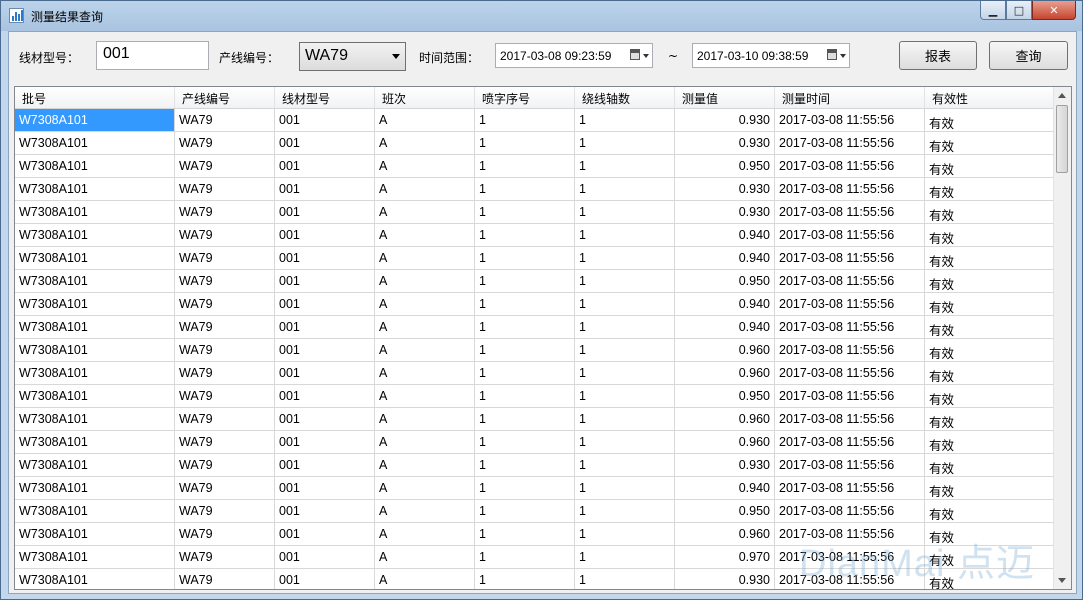 This screenshot has width=1083, height=600. I want to click on calendar-icon, so click(635, 54).